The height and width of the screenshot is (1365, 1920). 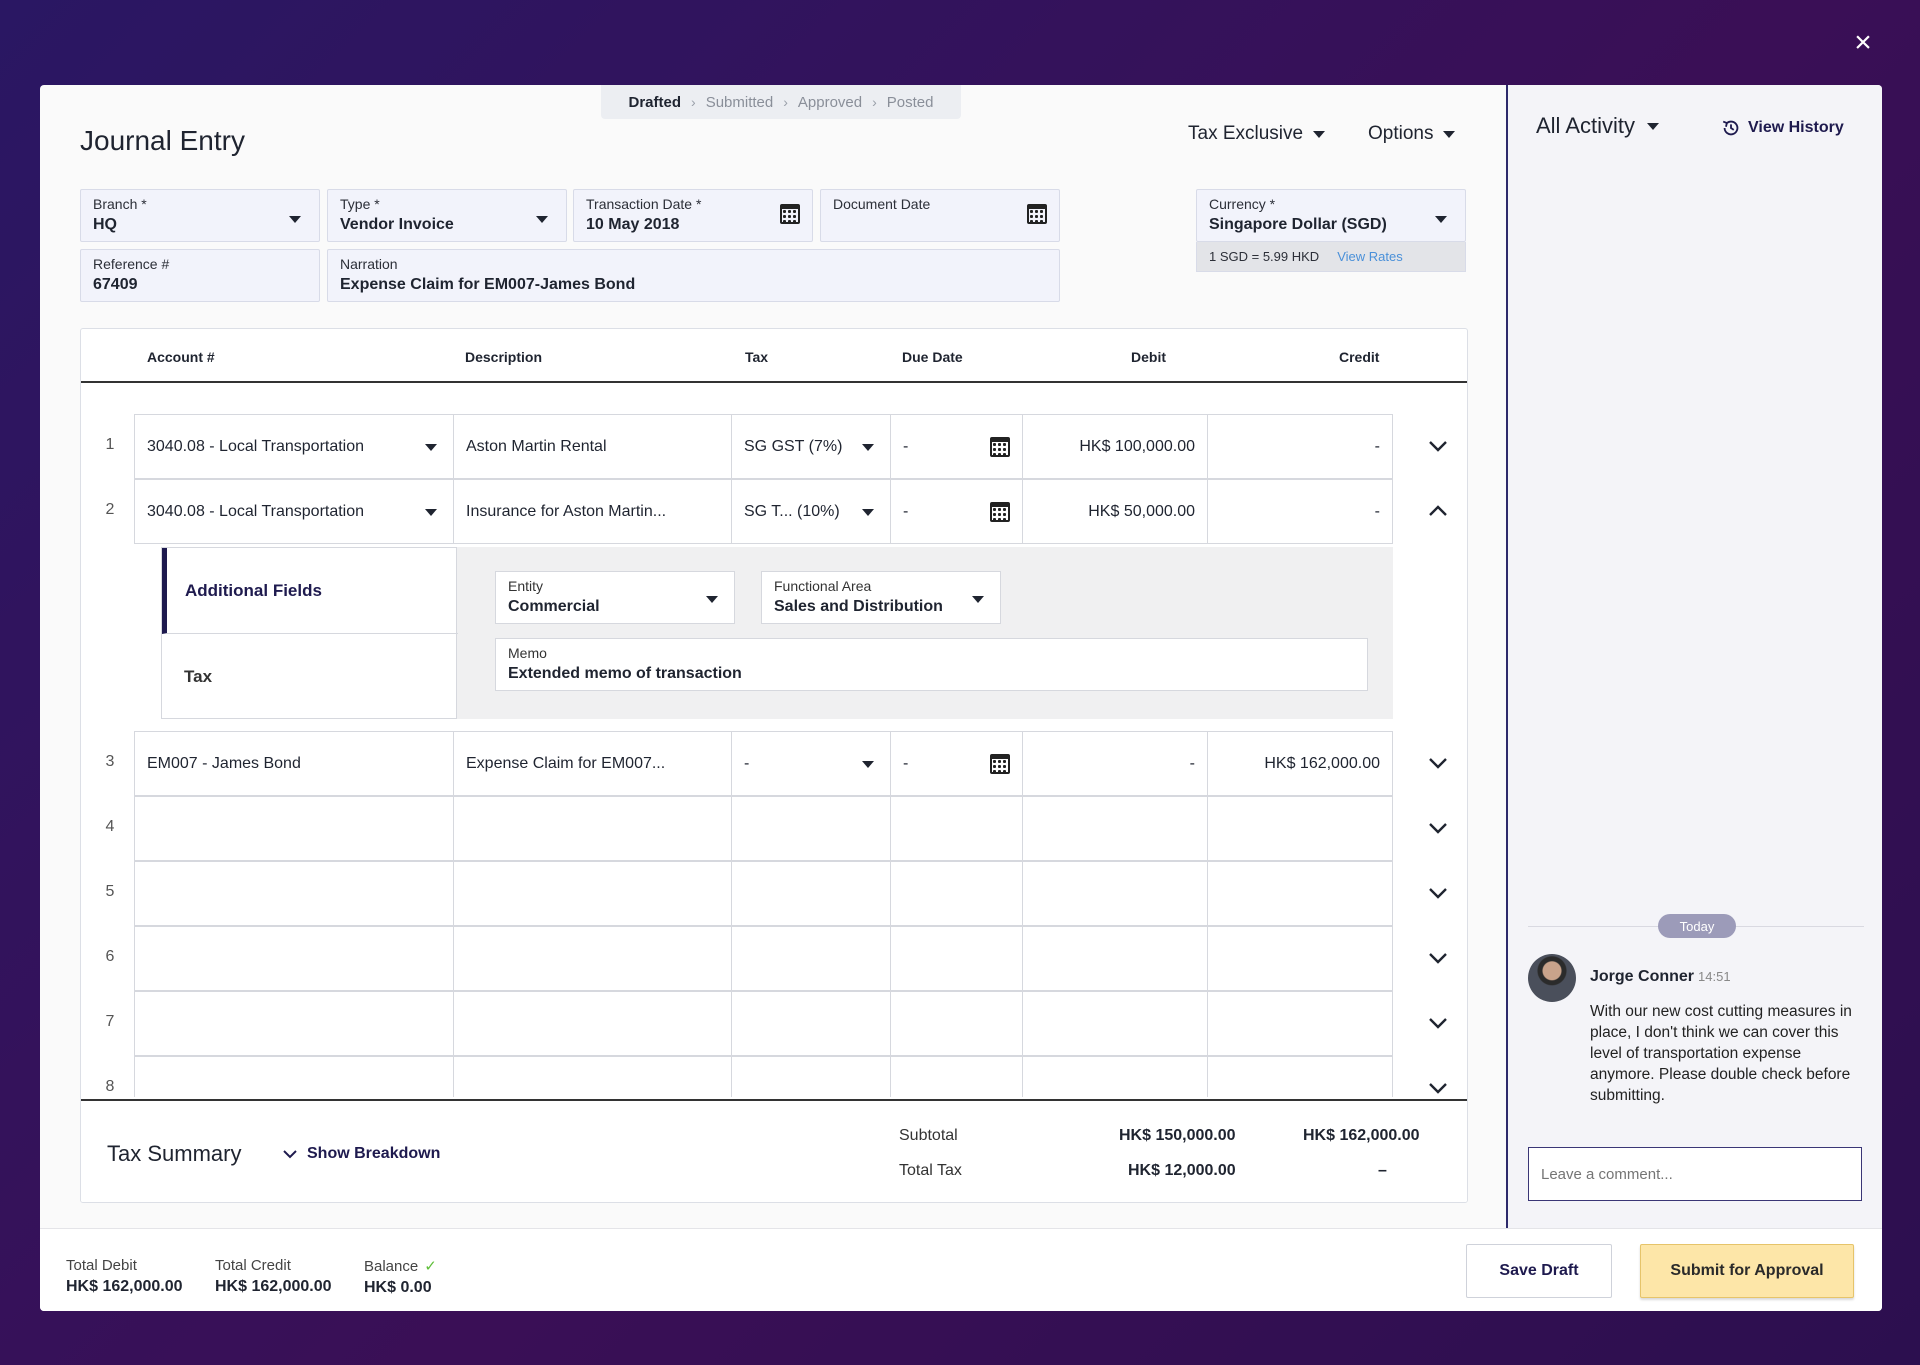 What do you see at coordinates (105, 224) in the screenshot?
I see `branch-value: HQ` at bounding box center [105, 224].